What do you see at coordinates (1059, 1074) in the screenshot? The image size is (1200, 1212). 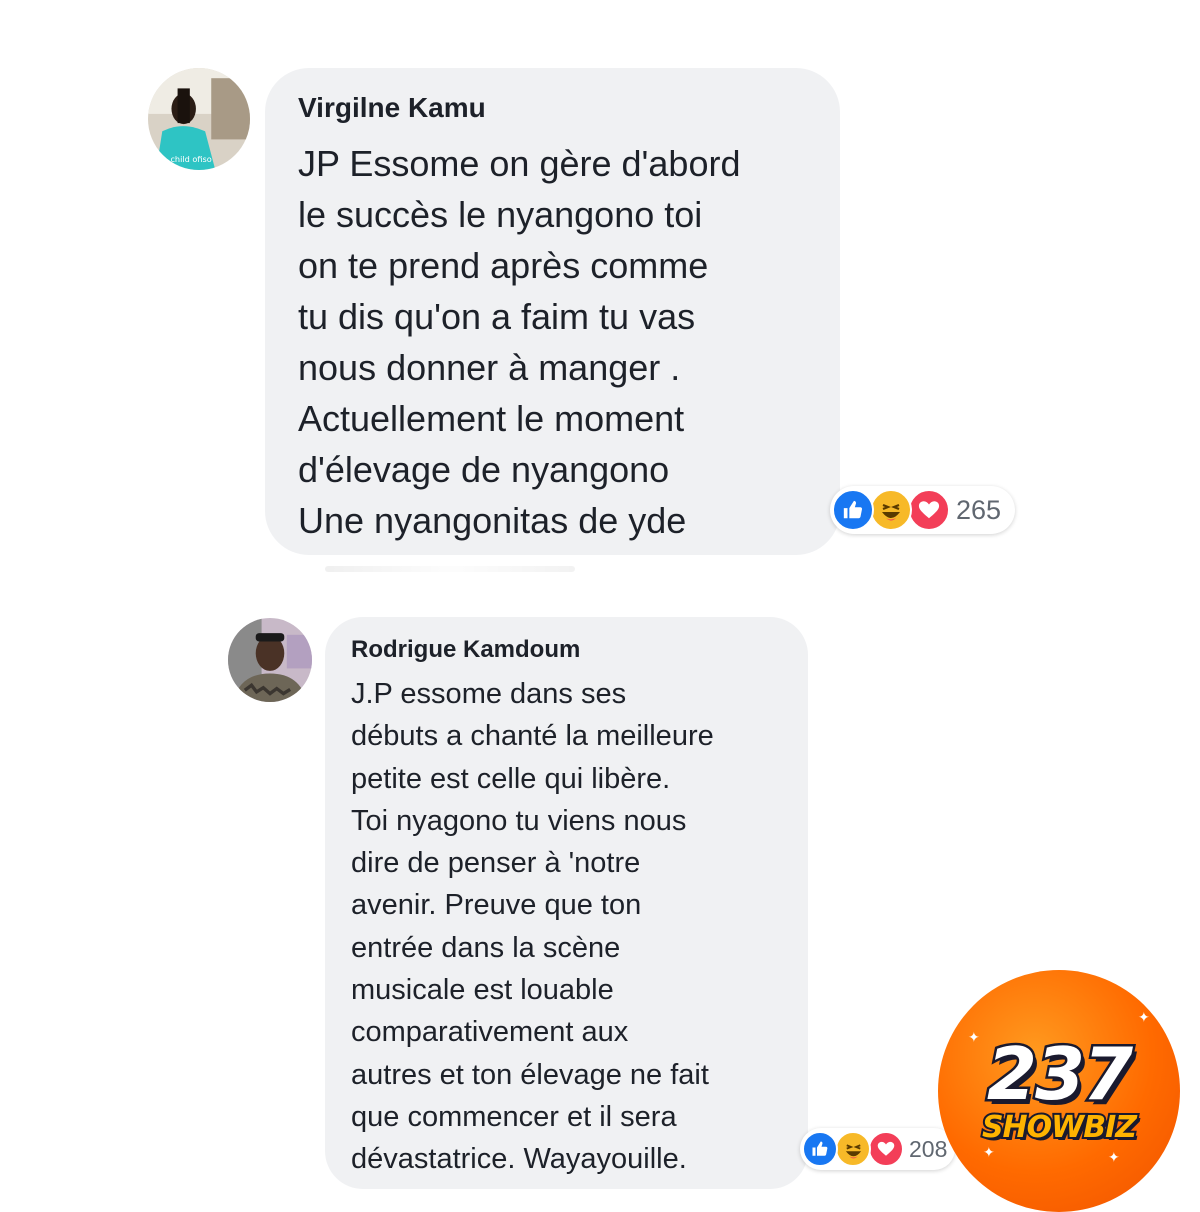 I see `logo-number: 237` at bounding box center [1059, 1074].